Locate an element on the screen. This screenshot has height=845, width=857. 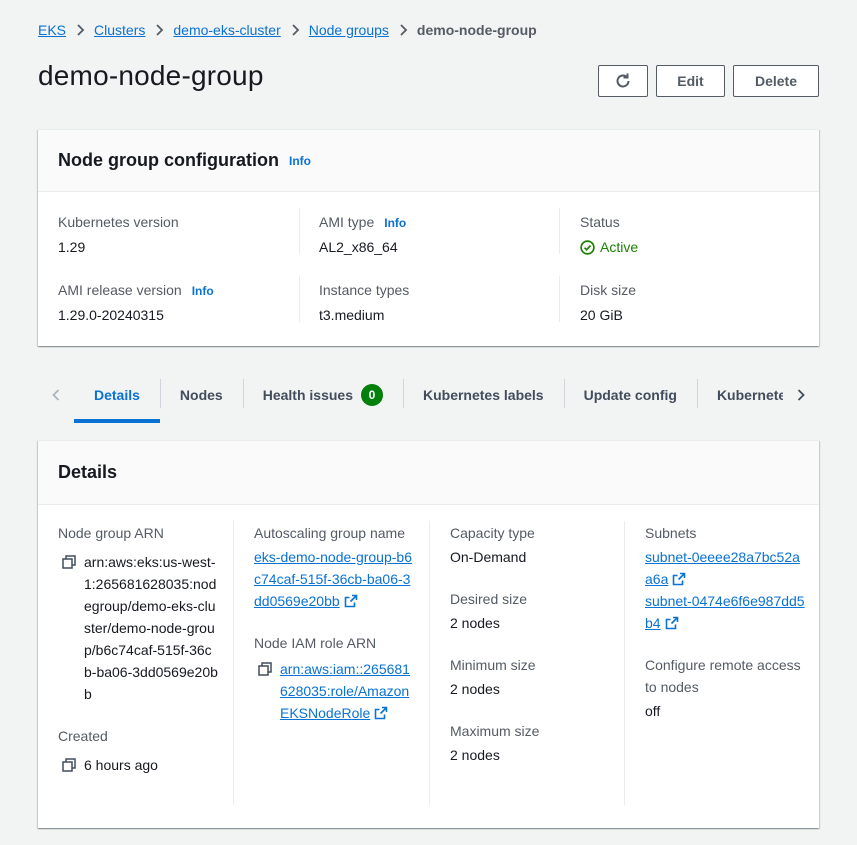
tab-scroll-left is located at coordinates (56, 395).